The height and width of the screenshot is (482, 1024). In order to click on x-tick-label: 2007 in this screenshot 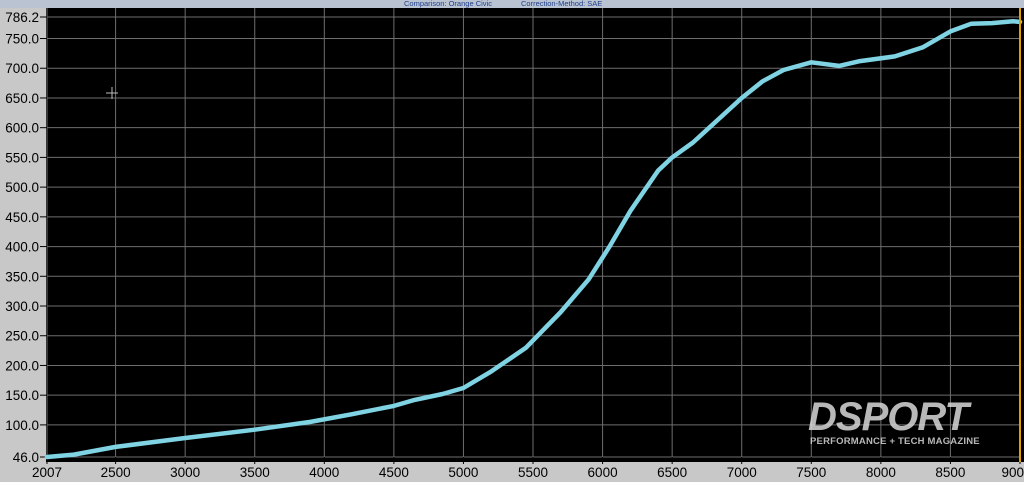, I will do `click(47, 472)`.